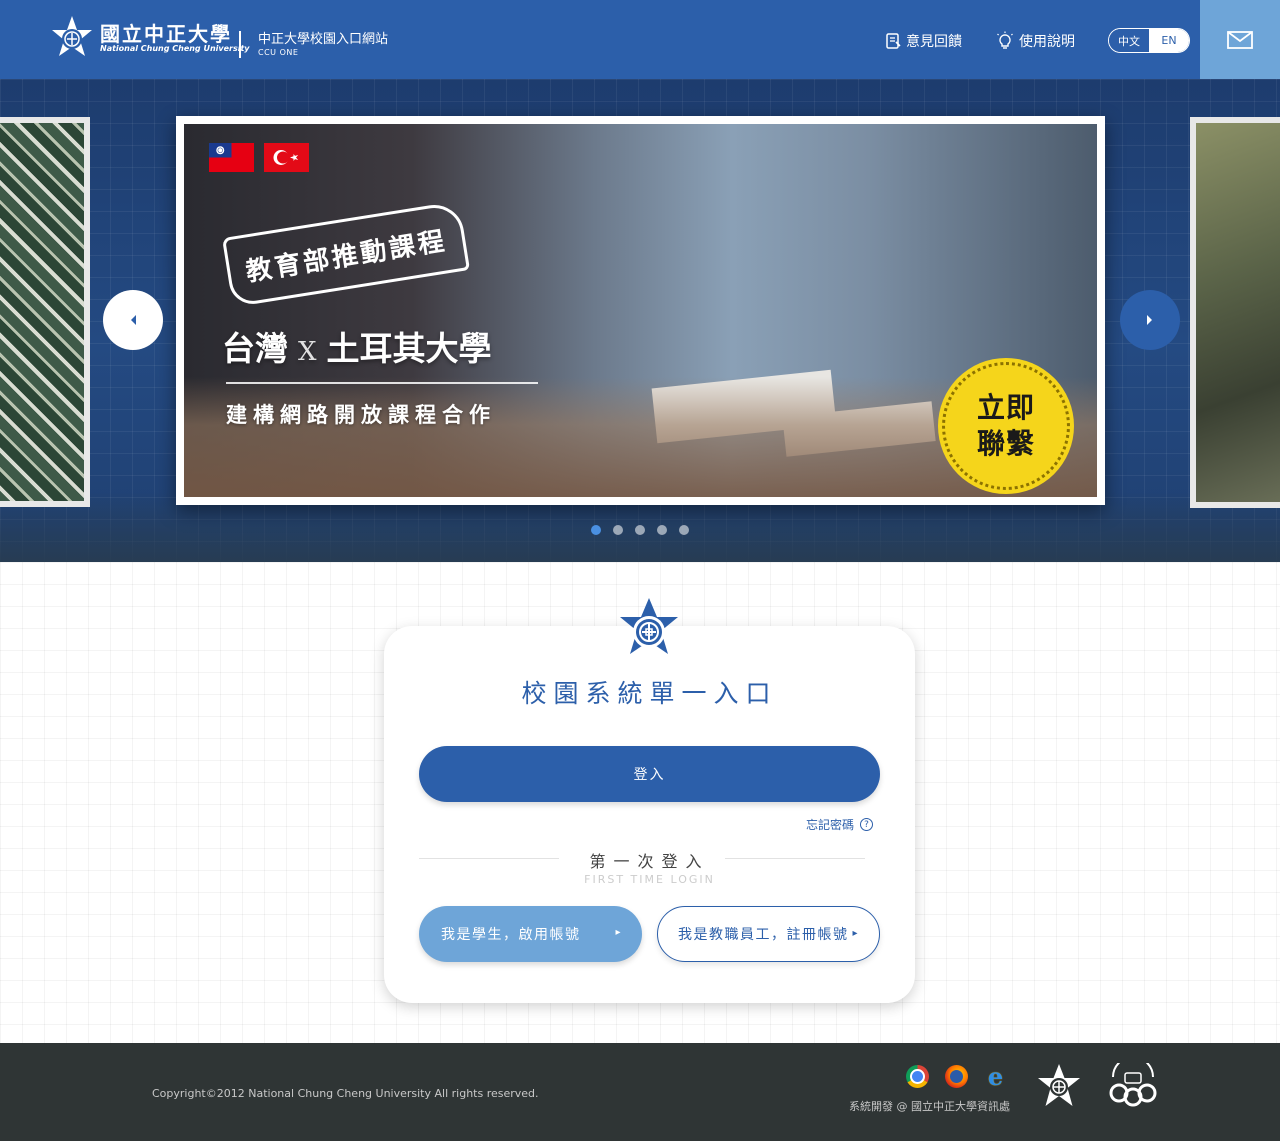 This screenshot has height=1141, width=1280. I want to click on logo-name-zh: 國立中正大學, so click(166, 34).